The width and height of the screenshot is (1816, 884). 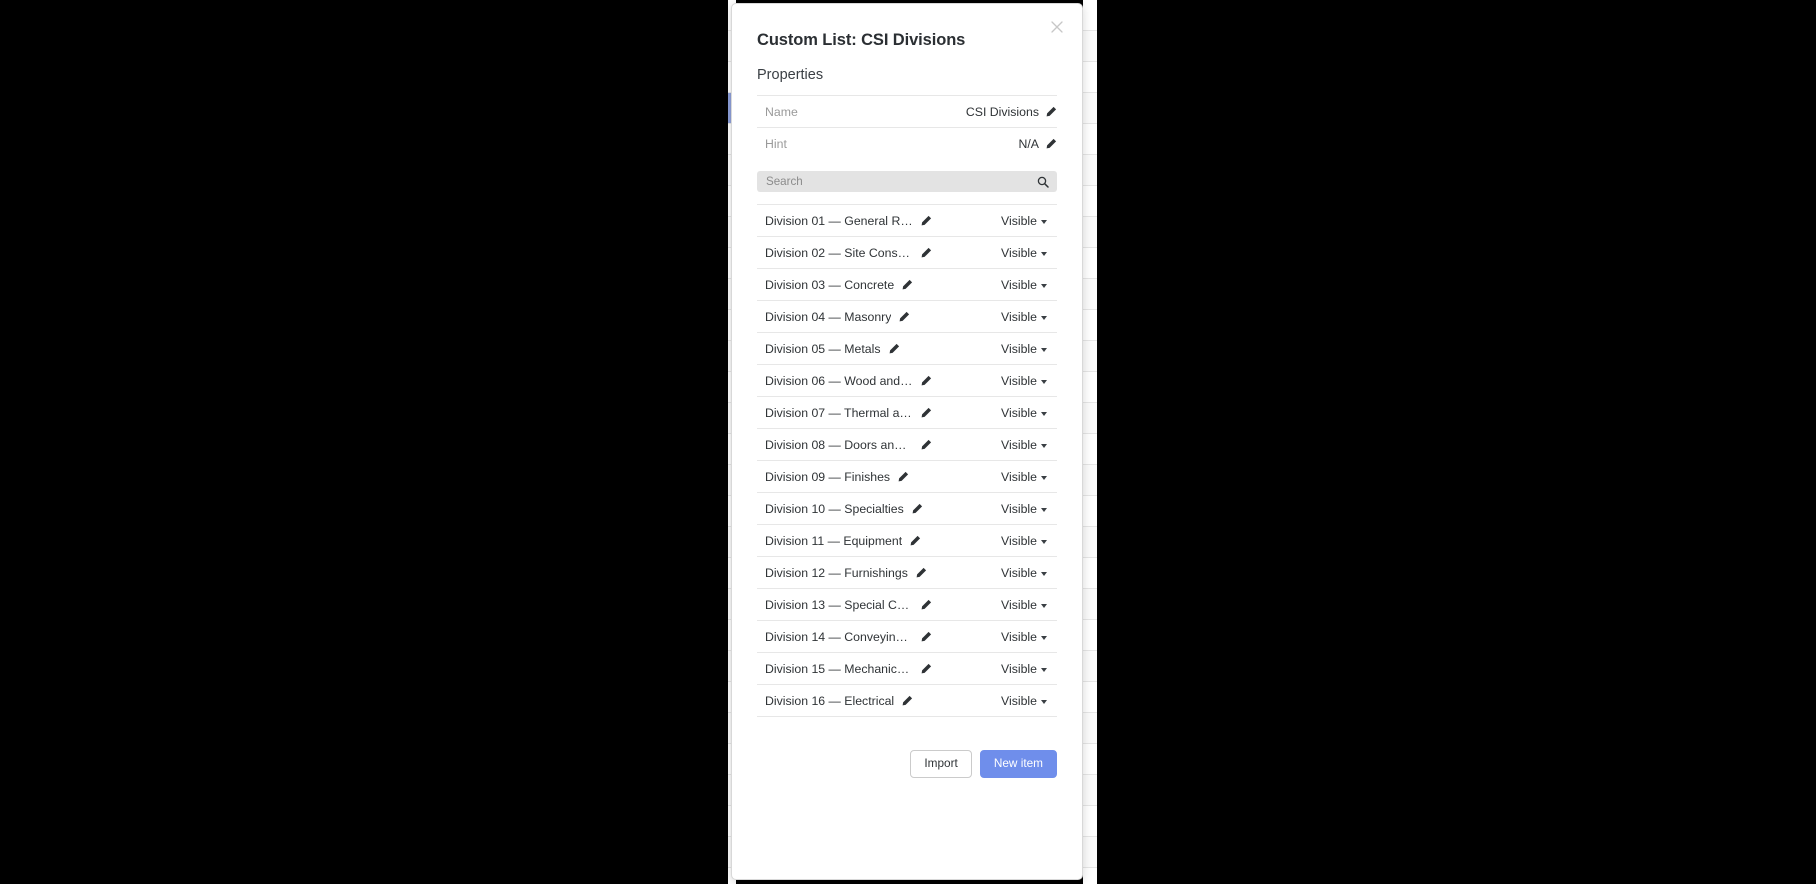 I want to click on list-item: Division 04 — Masonry Visible, so click(x=907, y=316).